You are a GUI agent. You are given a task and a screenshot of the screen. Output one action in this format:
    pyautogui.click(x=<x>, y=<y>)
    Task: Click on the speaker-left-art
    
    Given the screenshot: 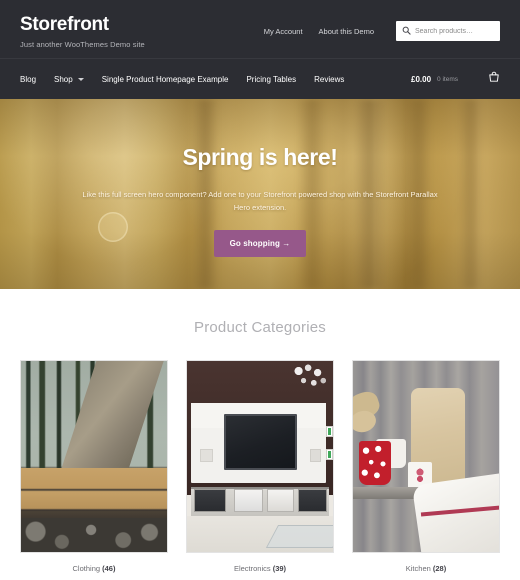 What is the action you would take?
    pyautogui.click(x=207, y=455)
    